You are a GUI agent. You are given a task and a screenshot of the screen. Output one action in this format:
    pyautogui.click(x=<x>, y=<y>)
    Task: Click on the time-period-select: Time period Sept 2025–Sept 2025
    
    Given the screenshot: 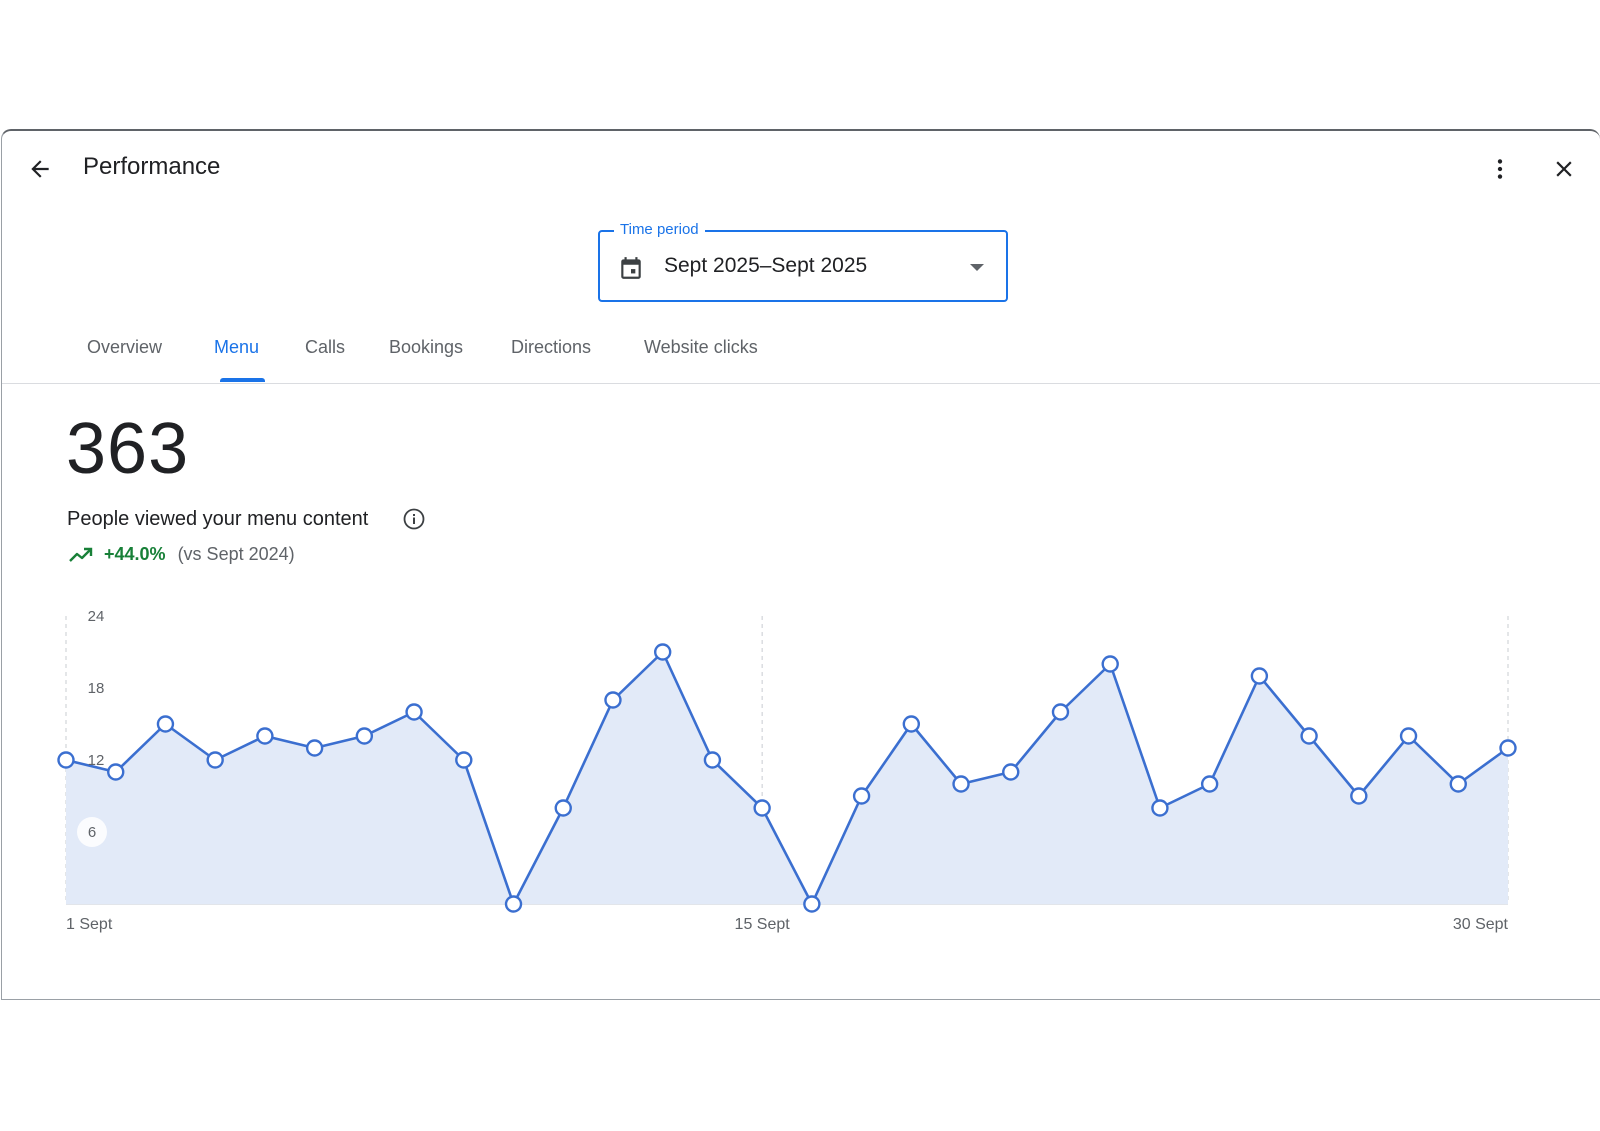 What is the action you would take?
    pyautogui.click(x=803, y=261)
    